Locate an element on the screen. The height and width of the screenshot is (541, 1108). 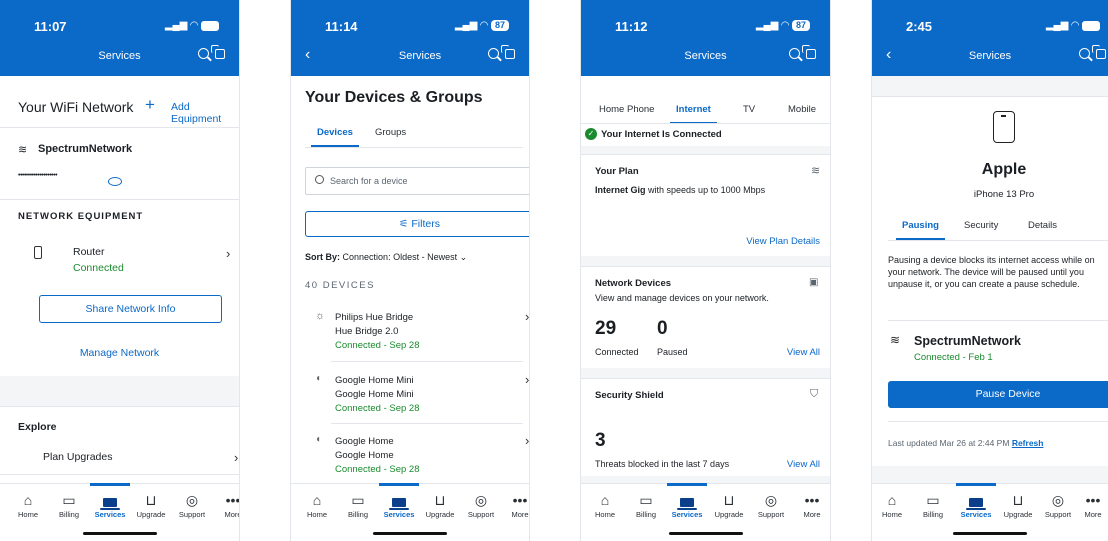
plan-title: Your Plan is located at coordinates (617, 171).